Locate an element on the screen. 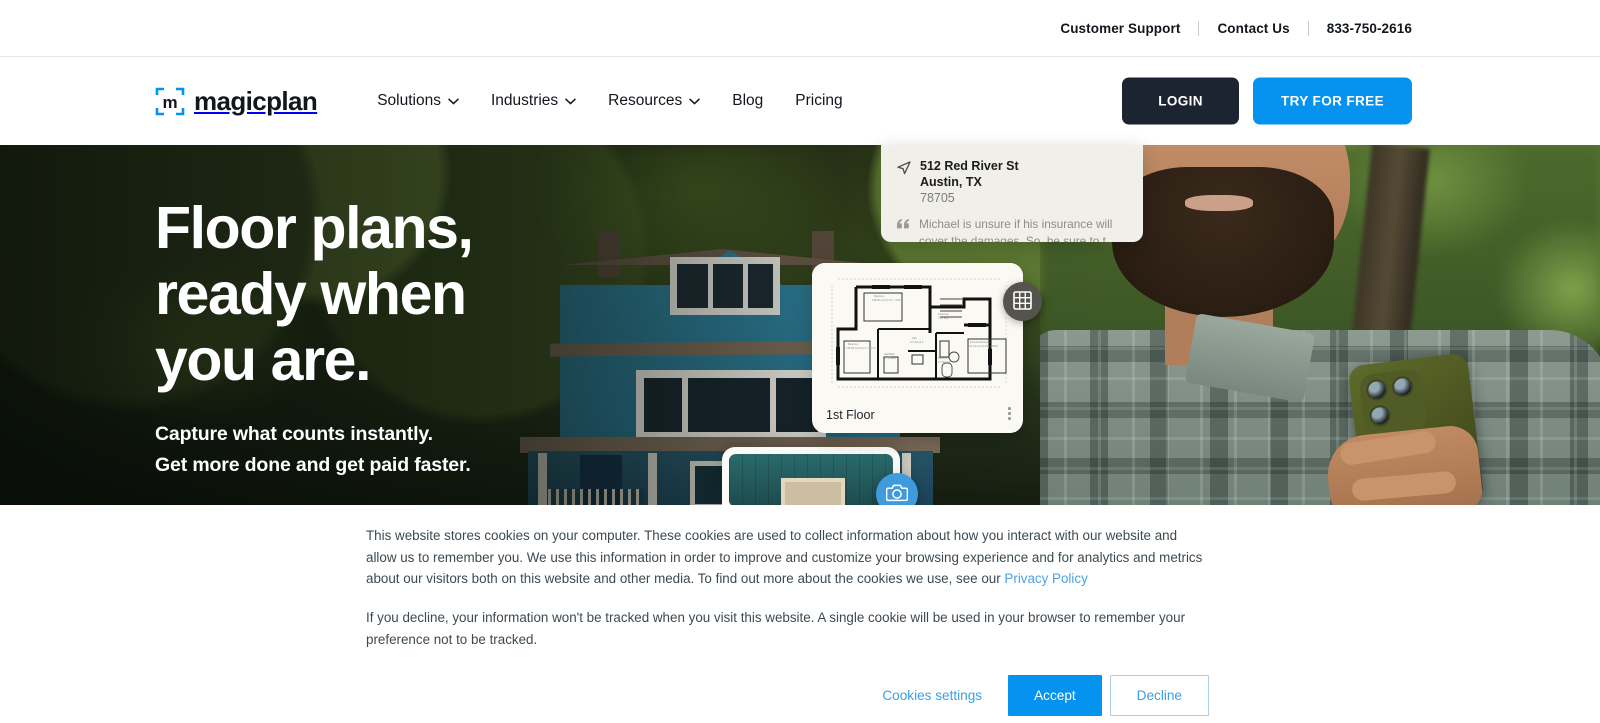 Image resolution: width=1600 pixels, height=723 pixels. svg-text: Half Bath is located at coordinates (889, 354).